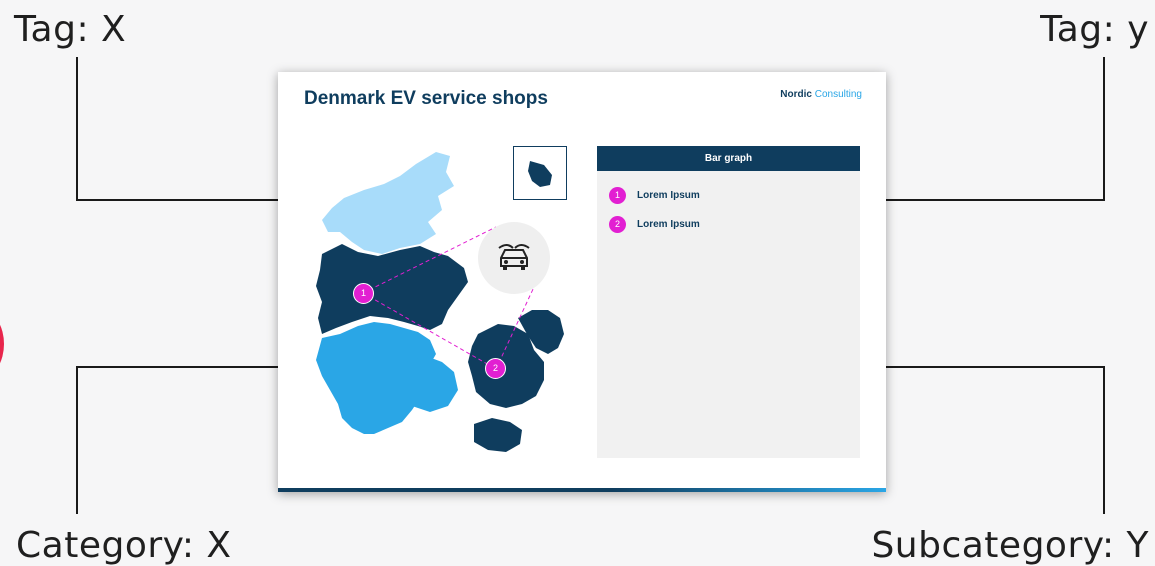 This screenshot has width=1155, height=566. What do you see at coordinates (1104, 440) in the screenshot?
I see `connector-bottom-right-vertical` at bounding box center [1104, 440].